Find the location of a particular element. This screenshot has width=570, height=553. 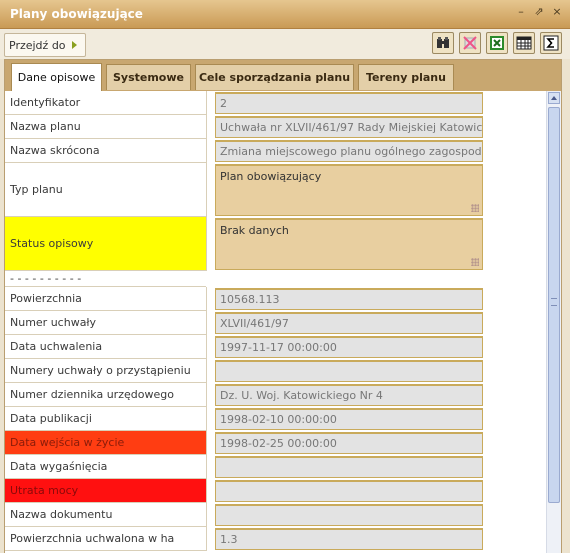

field-row: Status opisowy Brak danych is located at coordinates (275, 244).